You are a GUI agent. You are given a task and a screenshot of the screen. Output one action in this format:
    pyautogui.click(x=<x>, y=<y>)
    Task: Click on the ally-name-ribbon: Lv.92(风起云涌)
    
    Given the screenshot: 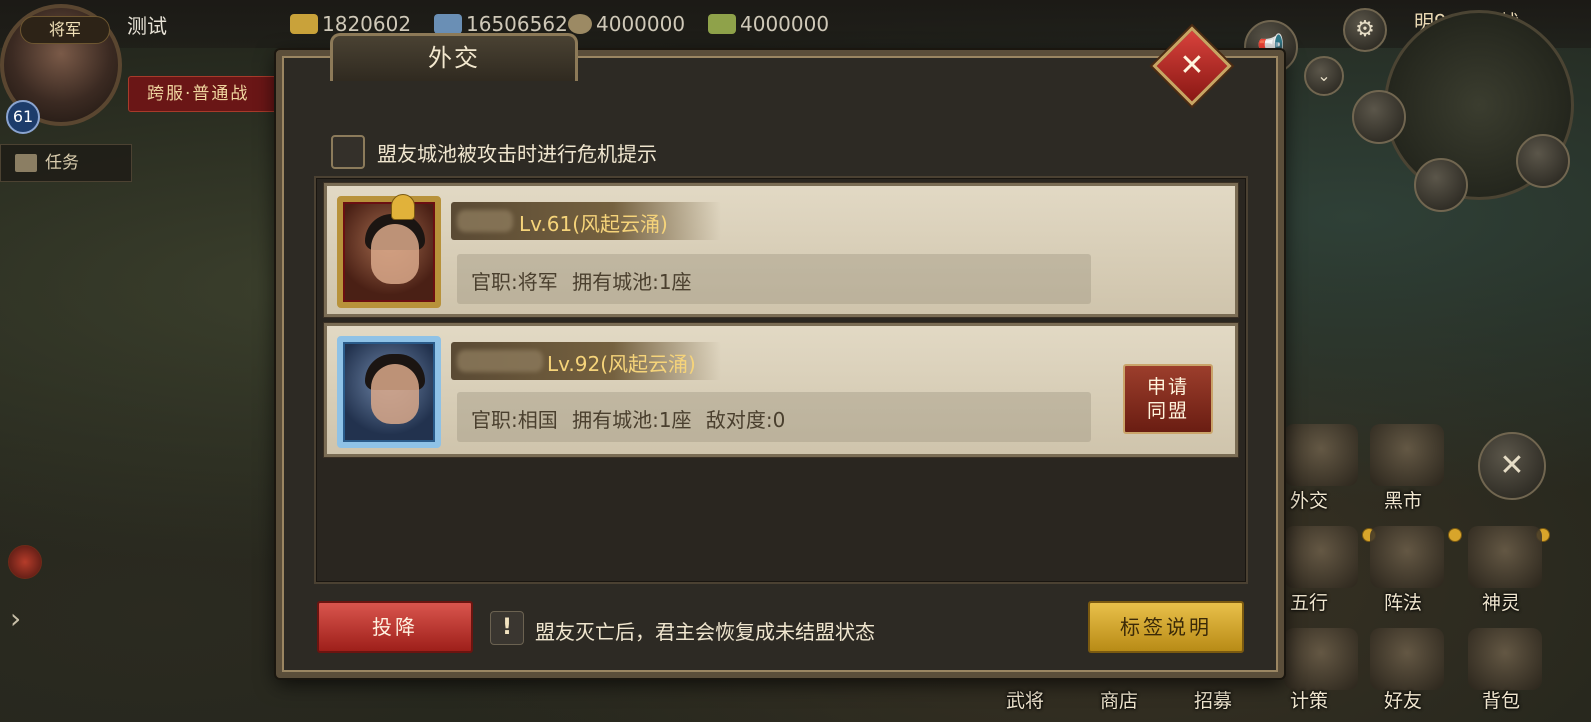 What is the action you would take?
    pyautogui.click(x=586, y=361)
    